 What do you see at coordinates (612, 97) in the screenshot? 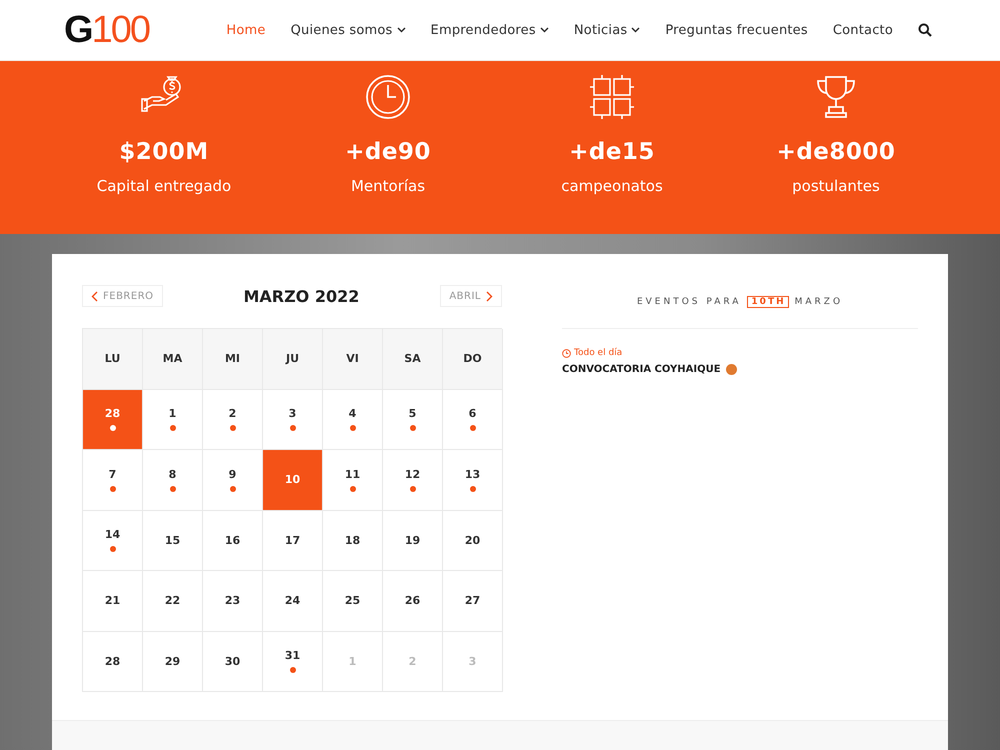
I see `linked-hands-icon` at bounding box center [612, 97].